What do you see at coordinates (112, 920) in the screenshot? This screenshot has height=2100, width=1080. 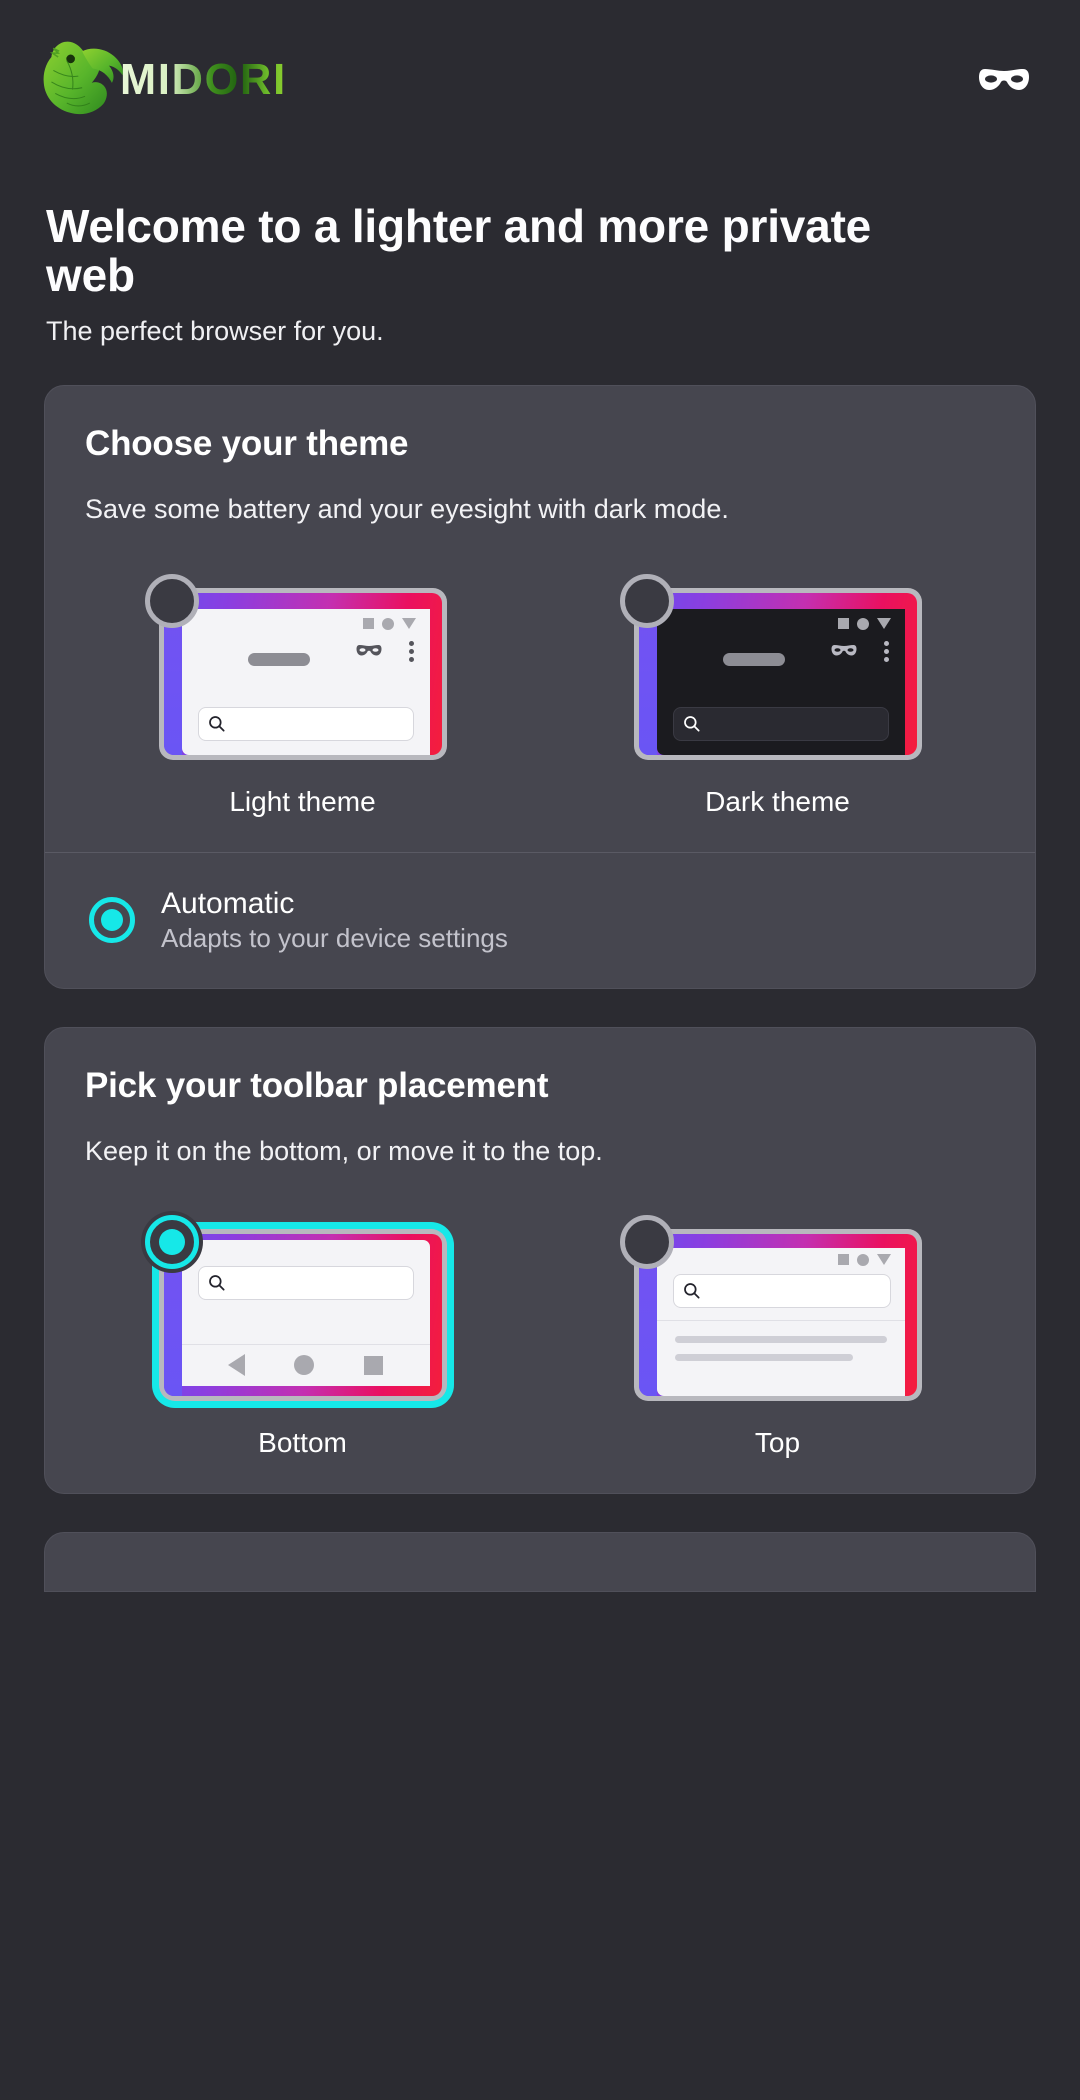 I see `automatic-radio` at bounding box center [112, 920].